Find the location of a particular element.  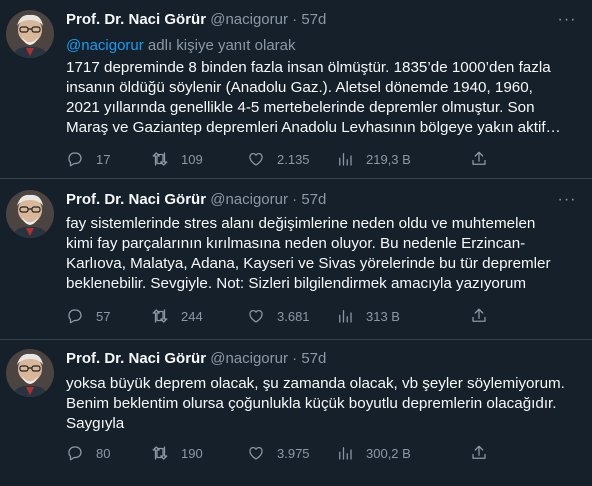

tweet-actions: 57 244 3.681 313 B is located at coordinates (276, 316).